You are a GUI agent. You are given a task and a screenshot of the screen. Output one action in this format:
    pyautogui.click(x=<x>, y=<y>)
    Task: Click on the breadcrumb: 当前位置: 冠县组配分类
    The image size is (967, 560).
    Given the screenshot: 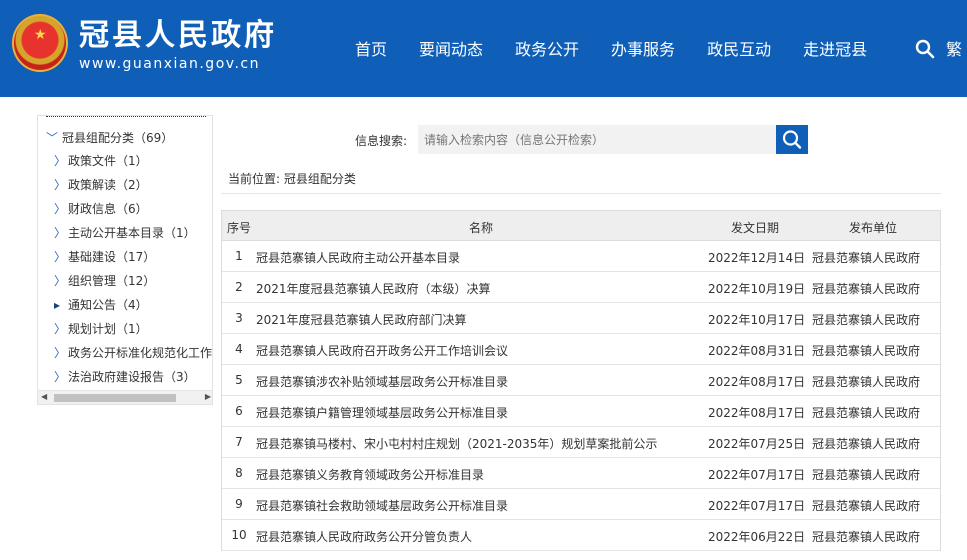 What is the action you would take?
    pyautogui.click(x=292, y=179)
    